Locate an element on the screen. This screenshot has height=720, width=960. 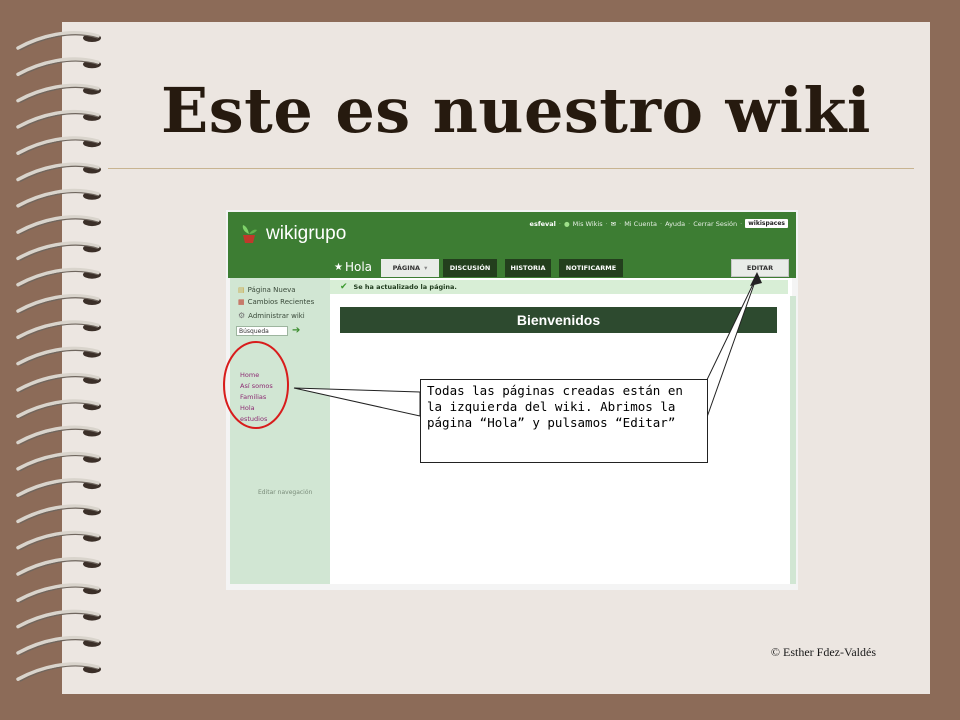
globe-icon: ● is located at coordinates (567, 223).